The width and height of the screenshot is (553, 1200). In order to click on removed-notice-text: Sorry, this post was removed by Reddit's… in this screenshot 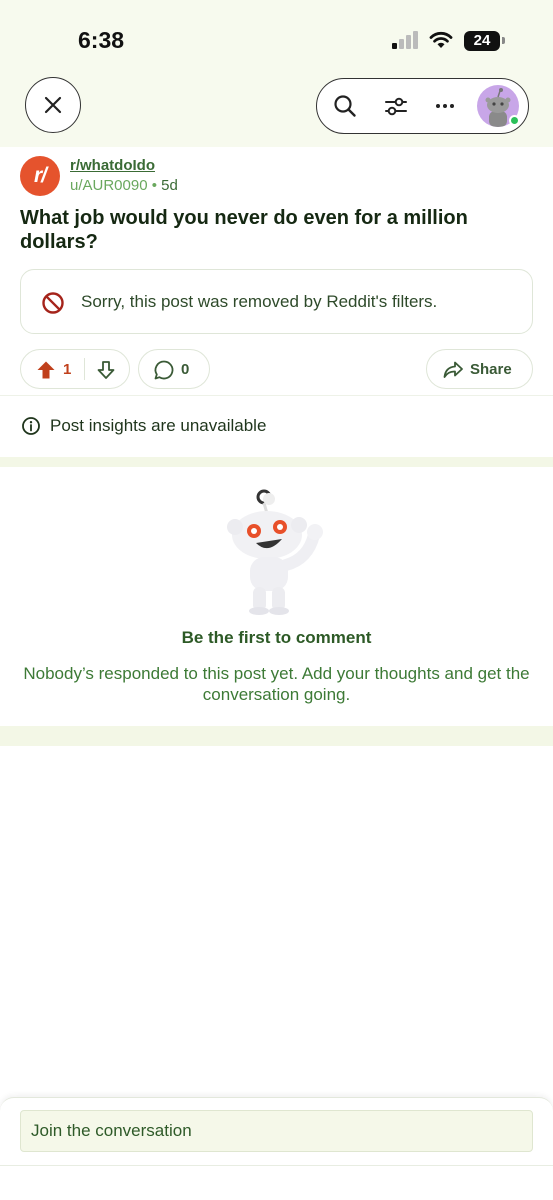, I will do `click(259, 301)`.